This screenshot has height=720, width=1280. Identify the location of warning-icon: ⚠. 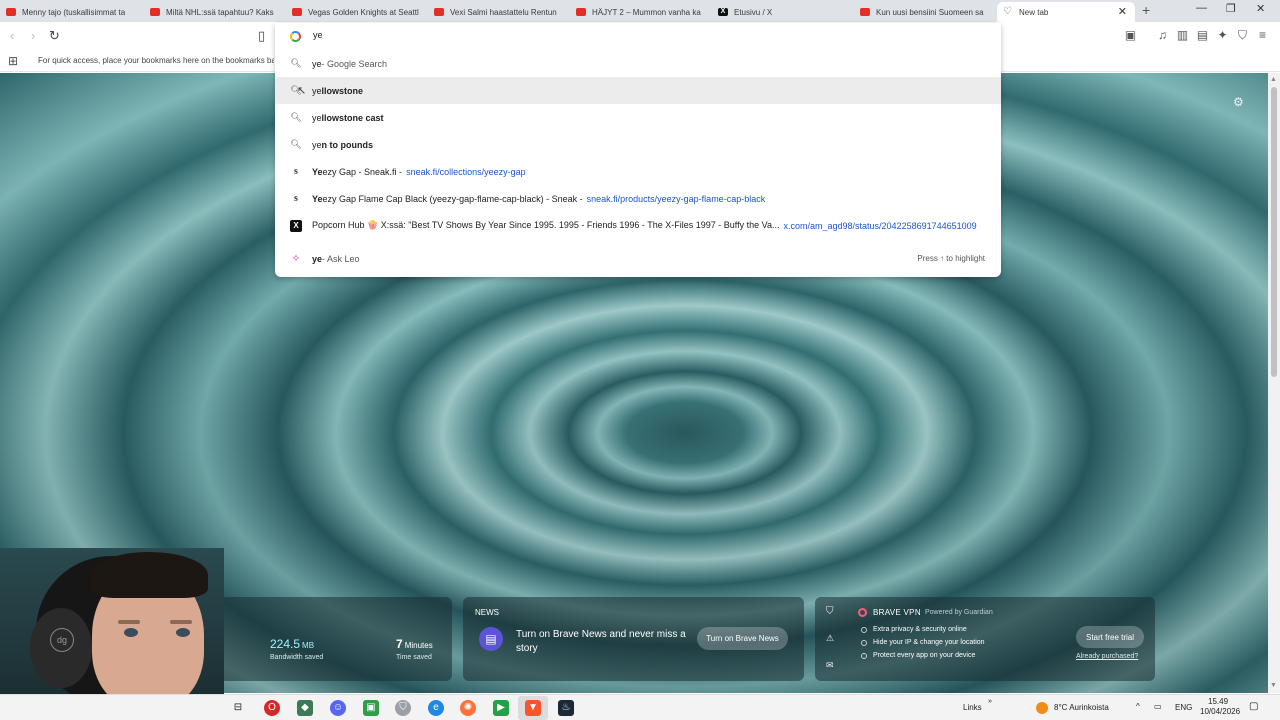
(830, 638).